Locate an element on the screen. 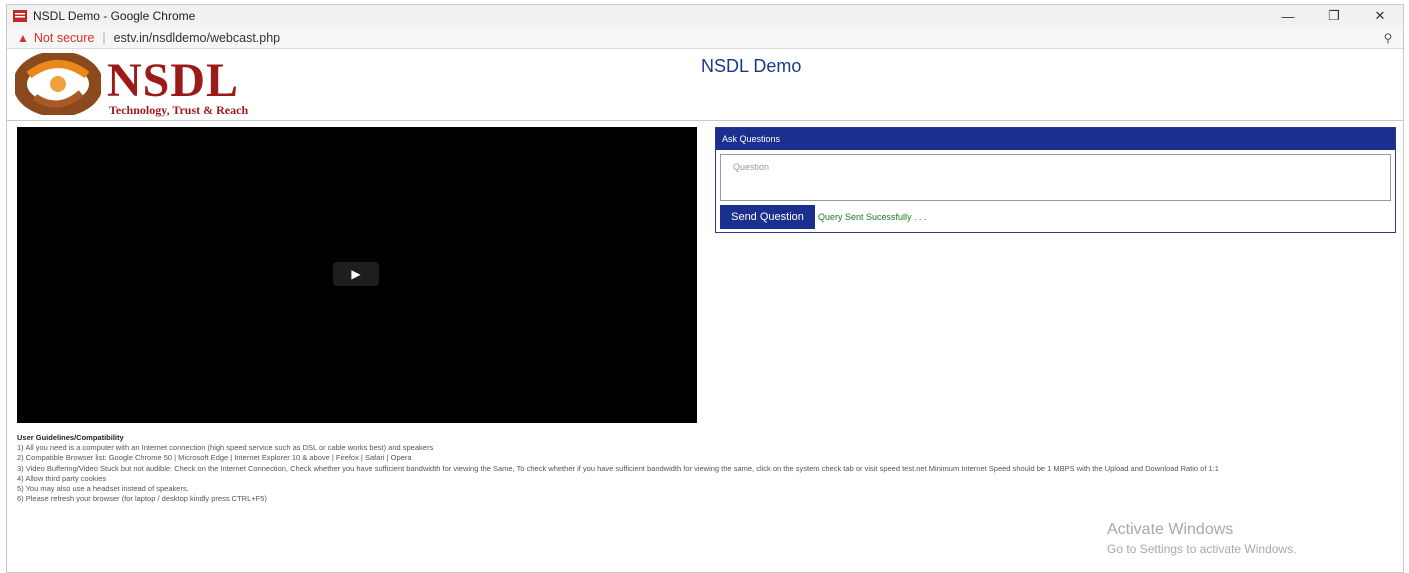  page-title: NSDL Demo is located at coordinates (751, 66).